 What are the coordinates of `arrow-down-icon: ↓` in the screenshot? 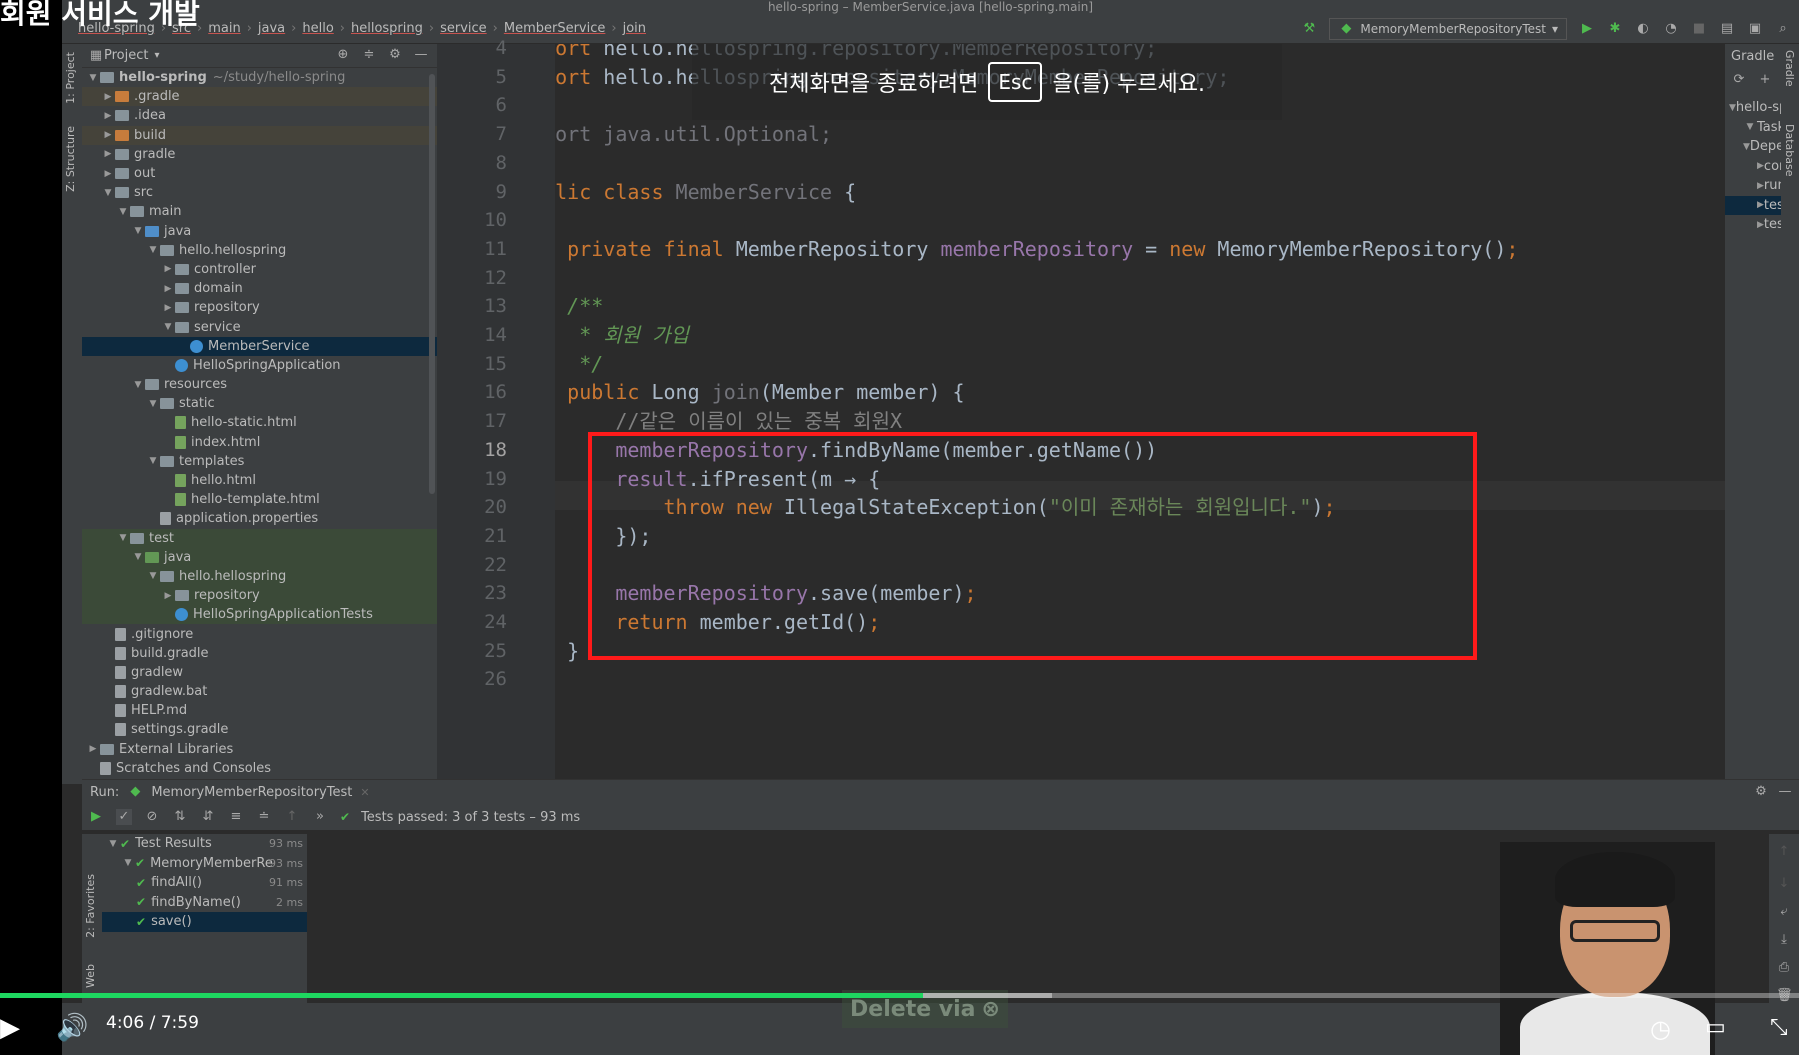 It's located at (1784, 884).